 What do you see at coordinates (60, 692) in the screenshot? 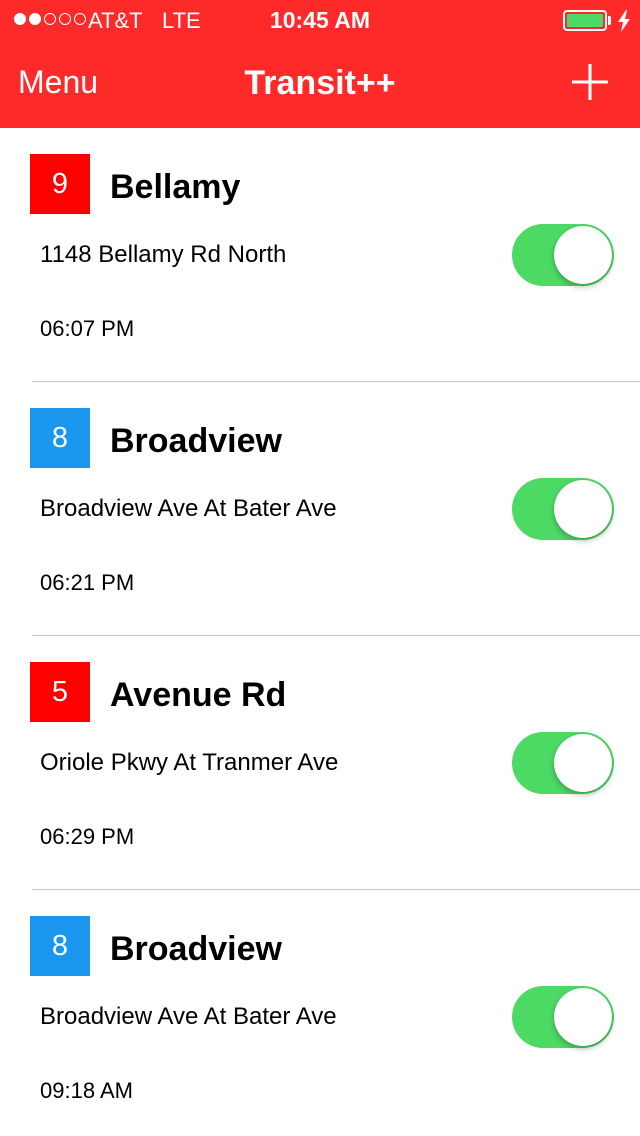
I see `route-number-badge: 5` at bounding box center [60, 692].